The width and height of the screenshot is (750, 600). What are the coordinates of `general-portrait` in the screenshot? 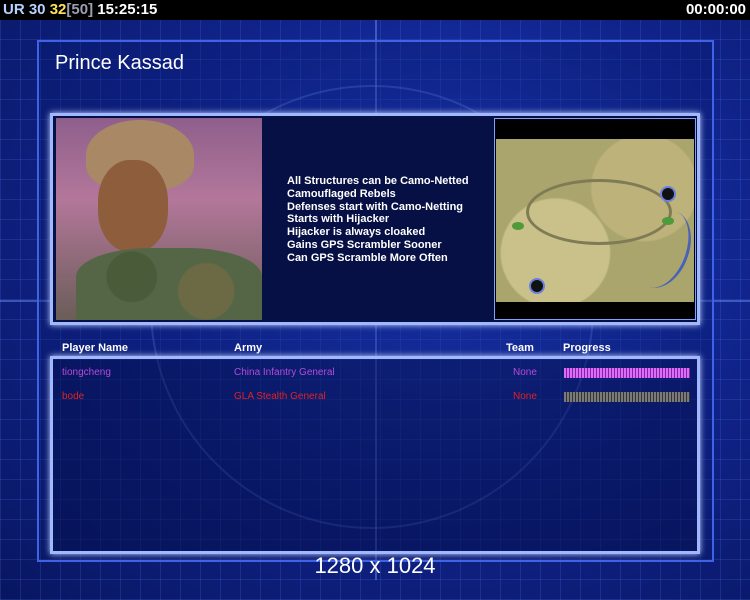 It's located at (159, 219).